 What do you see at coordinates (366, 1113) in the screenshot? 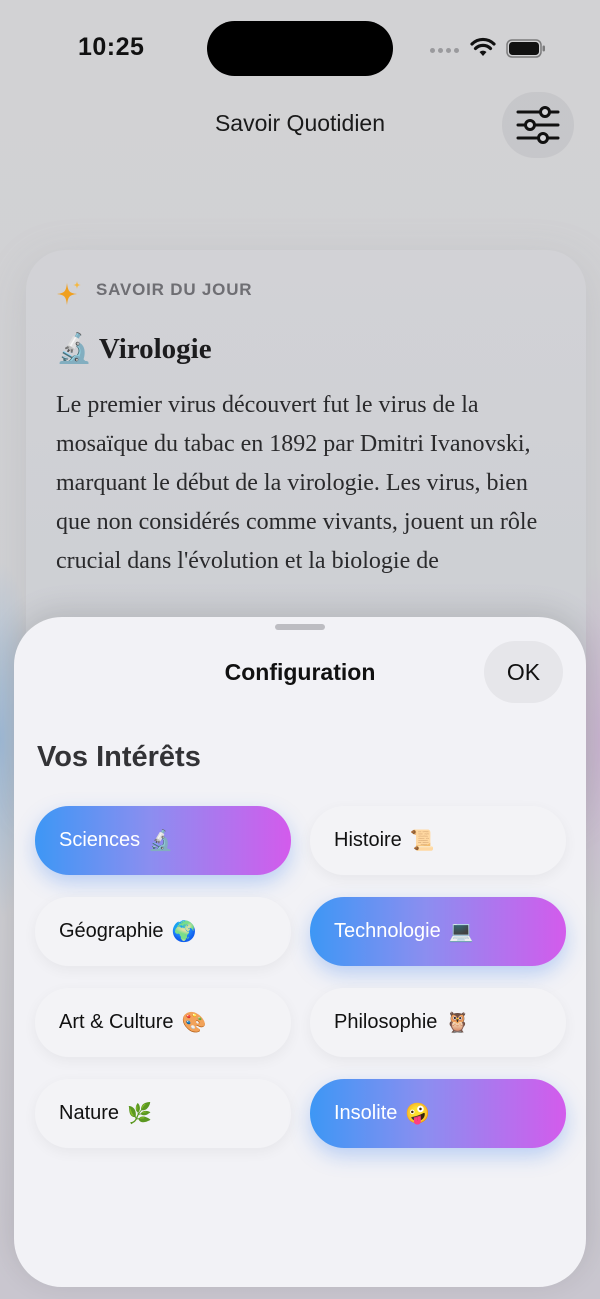
I see `chip-label: Insolite` at bounding box center [366, 1113].